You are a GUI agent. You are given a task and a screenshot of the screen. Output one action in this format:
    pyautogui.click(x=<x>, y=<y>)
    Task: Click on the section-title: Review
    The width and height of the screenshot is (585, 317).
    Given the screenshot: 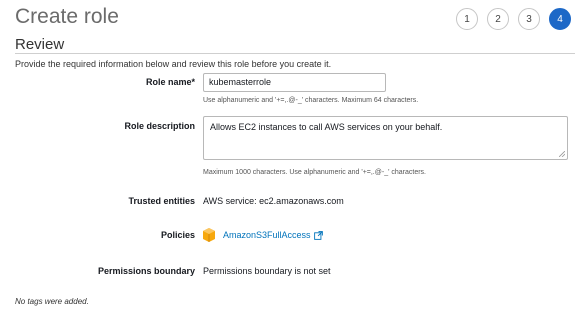 What is the action you would take?
    pyautogui.click(x=40, y=44)
    